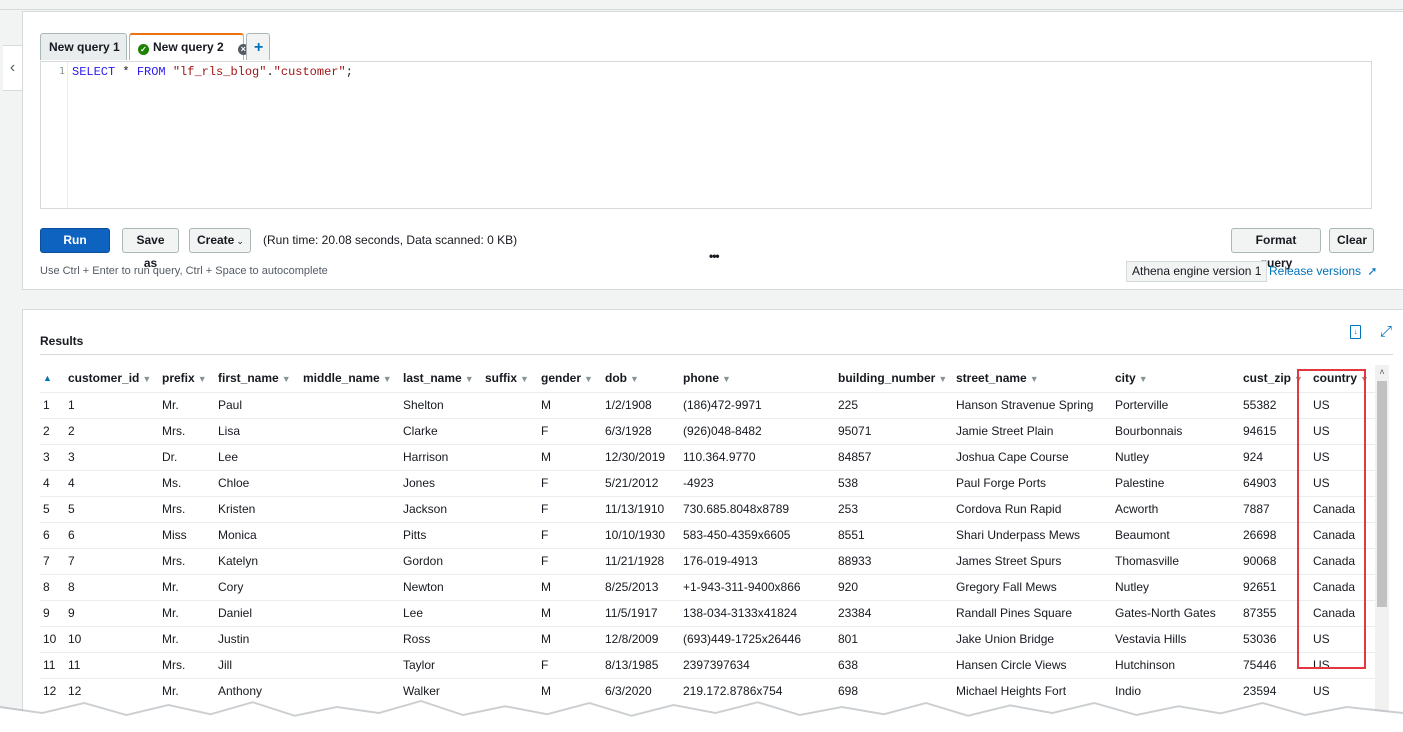  Describe the element at coordinates (212, 72) in the screenshot. I see `sql-code: SELECT * FROM "lf_rls_blog"."customer";` at that location.